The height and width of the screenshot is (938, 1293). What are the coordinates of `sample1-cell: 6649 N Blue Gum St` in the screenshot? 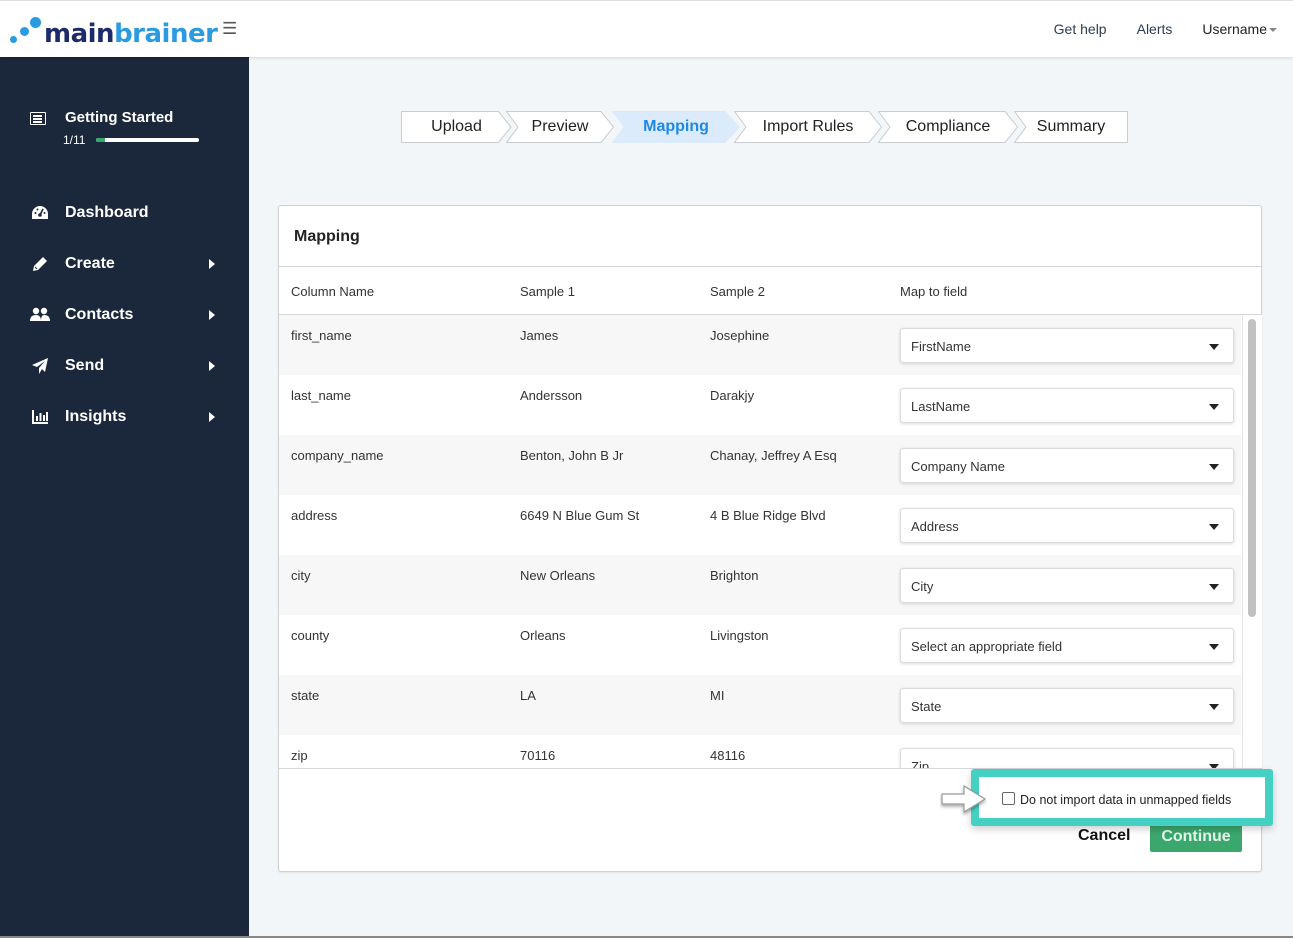 It's located at (580, 515).